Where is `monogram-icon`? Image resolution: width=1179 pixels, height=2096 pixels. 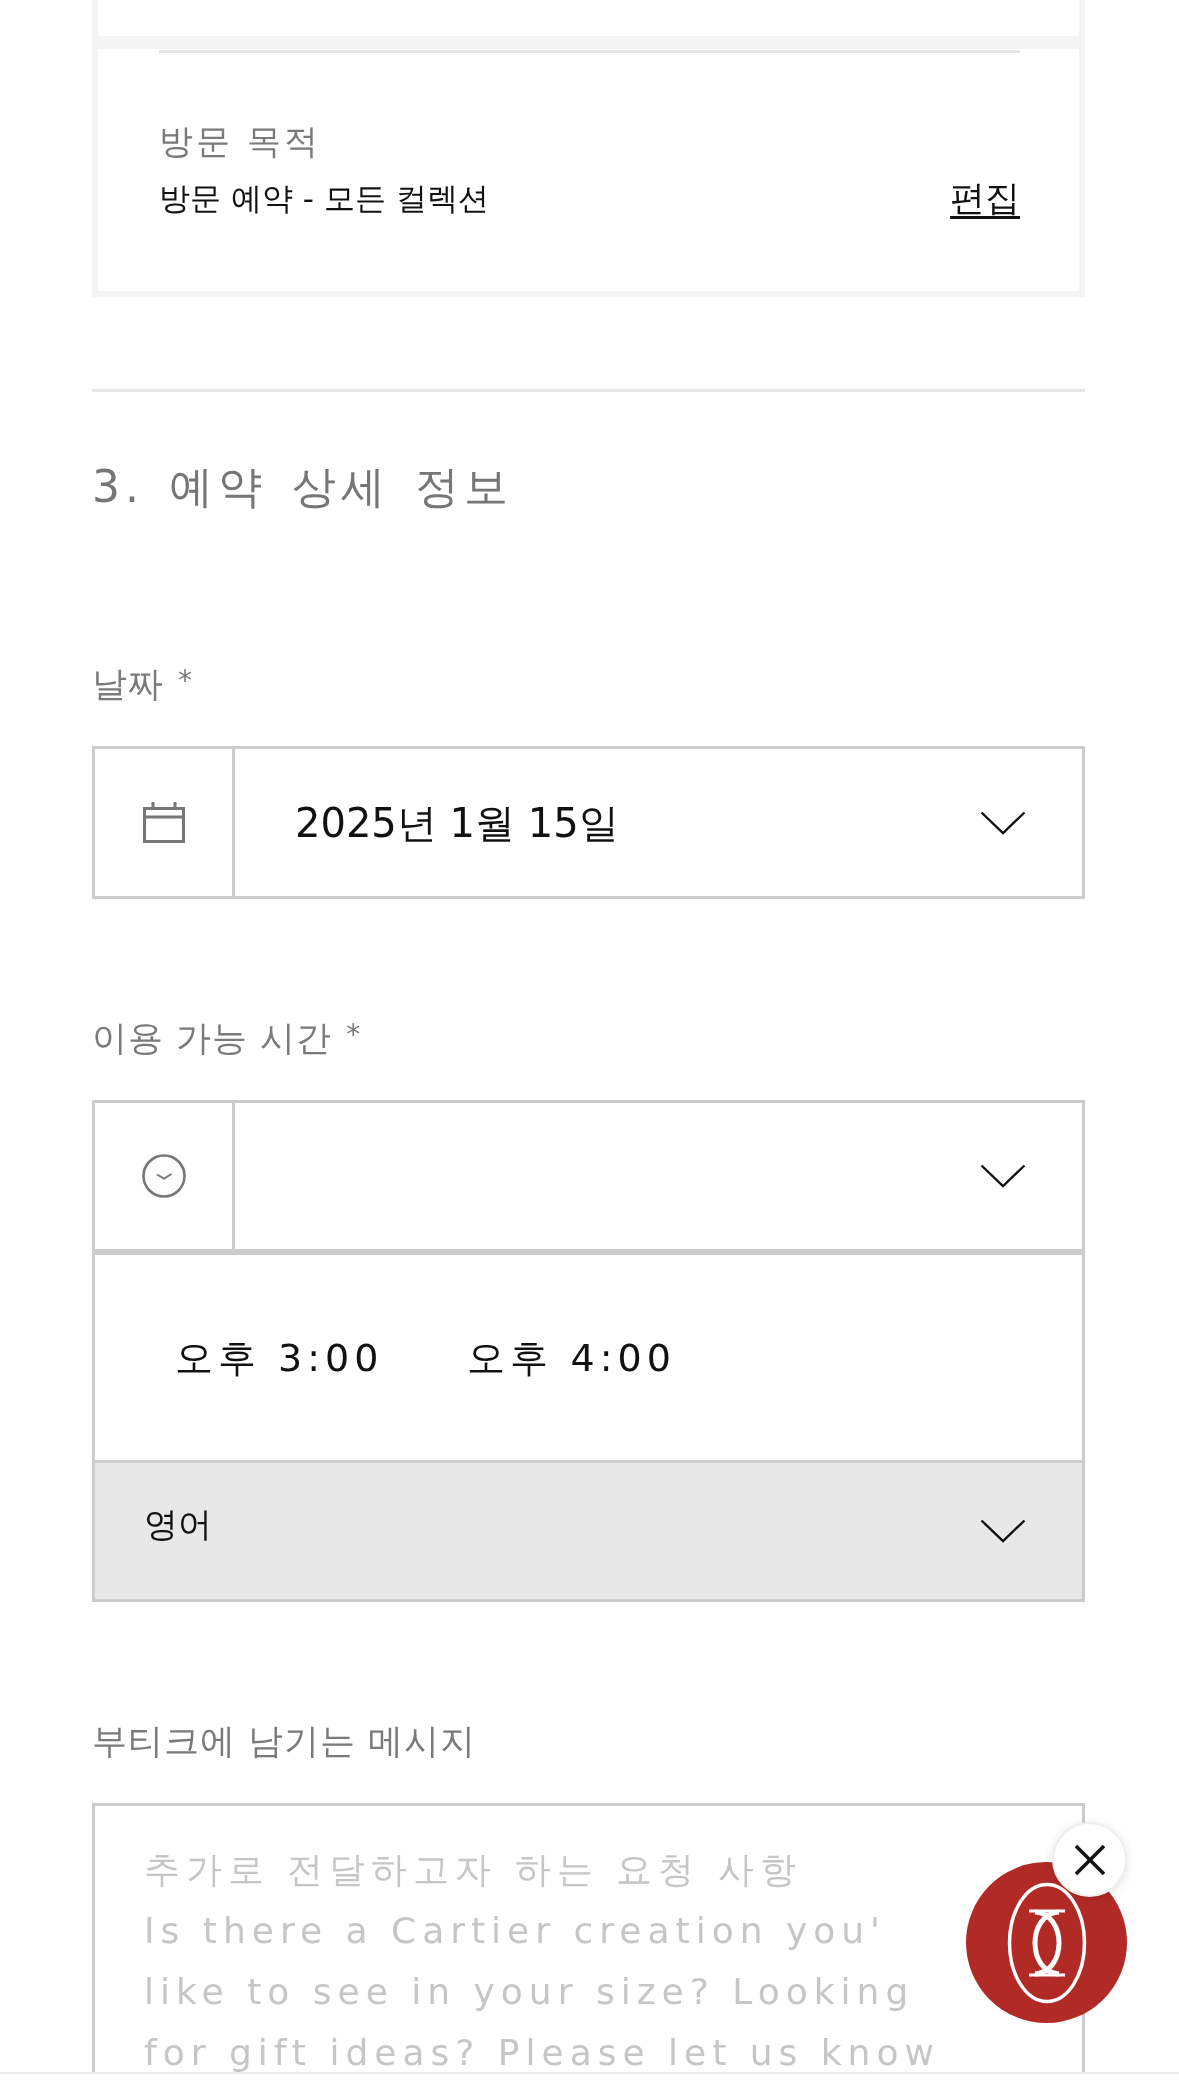
monogram-icon is located at coordinates (1046, 1942).